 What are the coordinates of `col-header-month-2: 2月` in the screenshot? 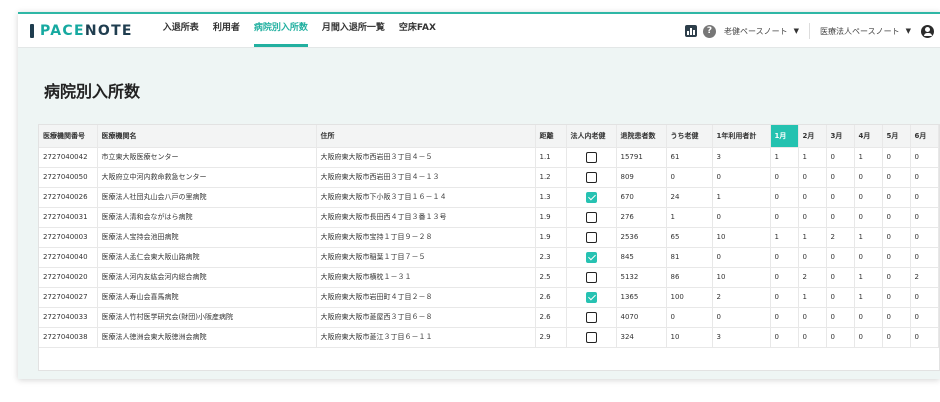 It's located at (812, 136).